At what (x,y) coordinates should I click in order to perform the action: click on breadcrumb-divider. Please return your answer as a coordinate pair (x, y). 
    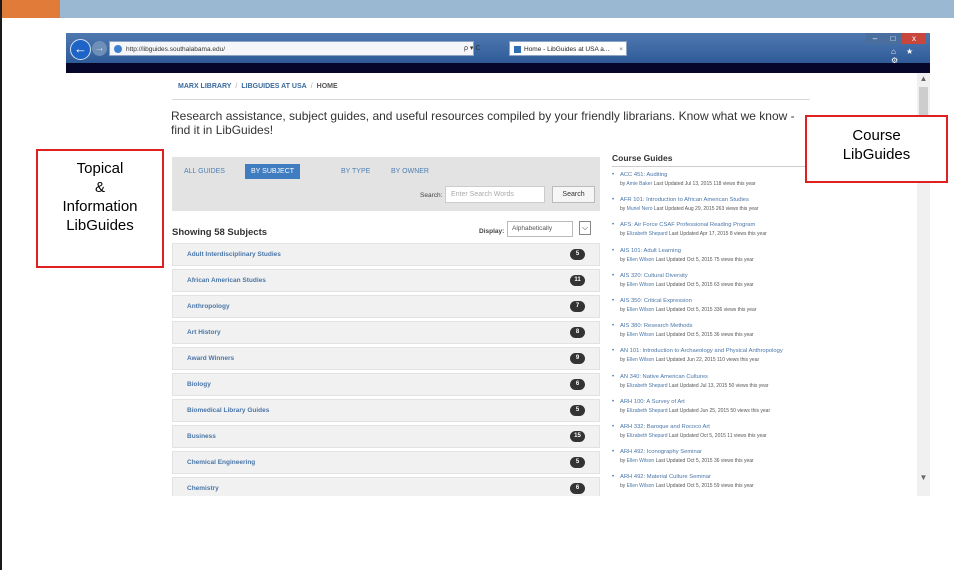
    Looking at the image, I should click on (491, 99).